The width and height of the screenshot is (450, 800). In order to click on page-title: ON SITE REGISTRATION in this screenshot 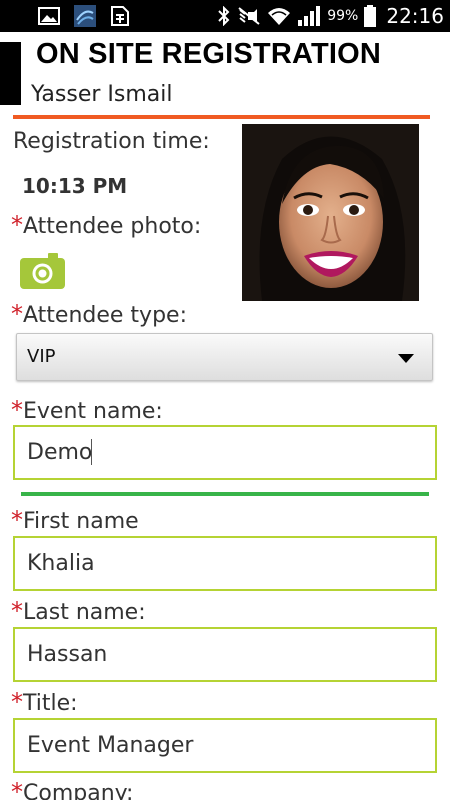, I will do `click(209, 54)`.